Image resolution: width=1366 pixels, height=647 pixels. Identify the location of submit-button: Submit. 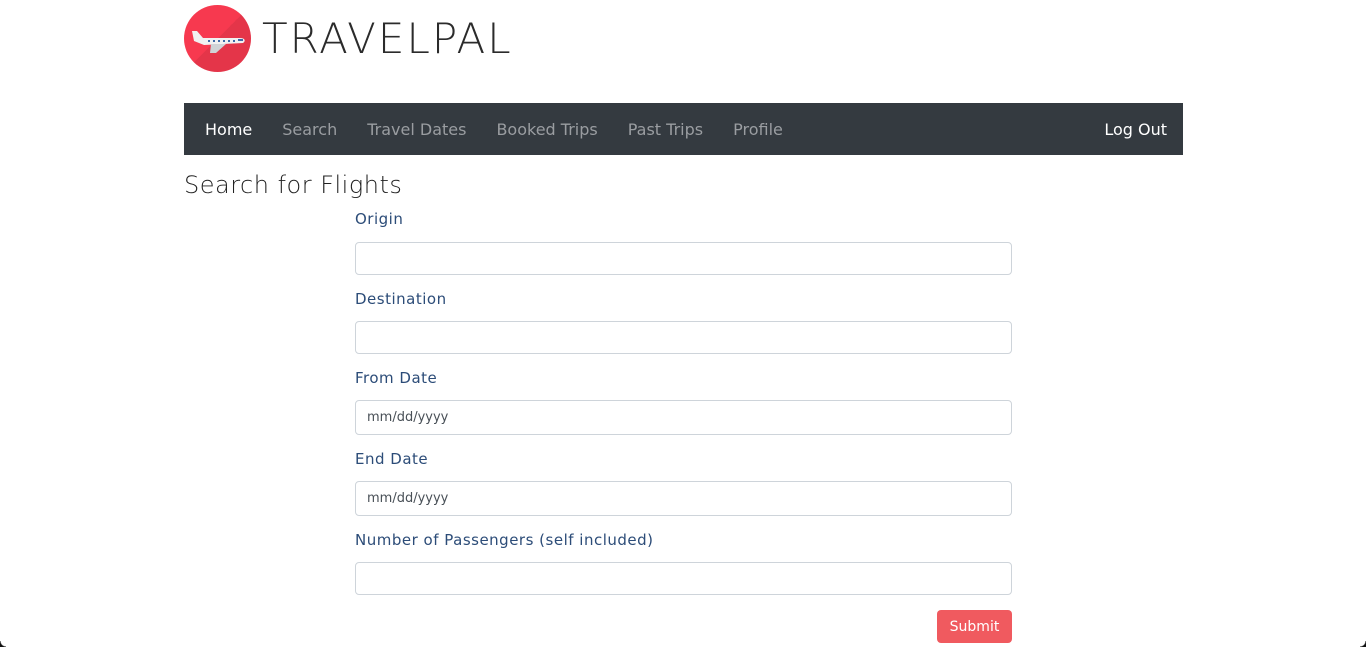
(974, 626).